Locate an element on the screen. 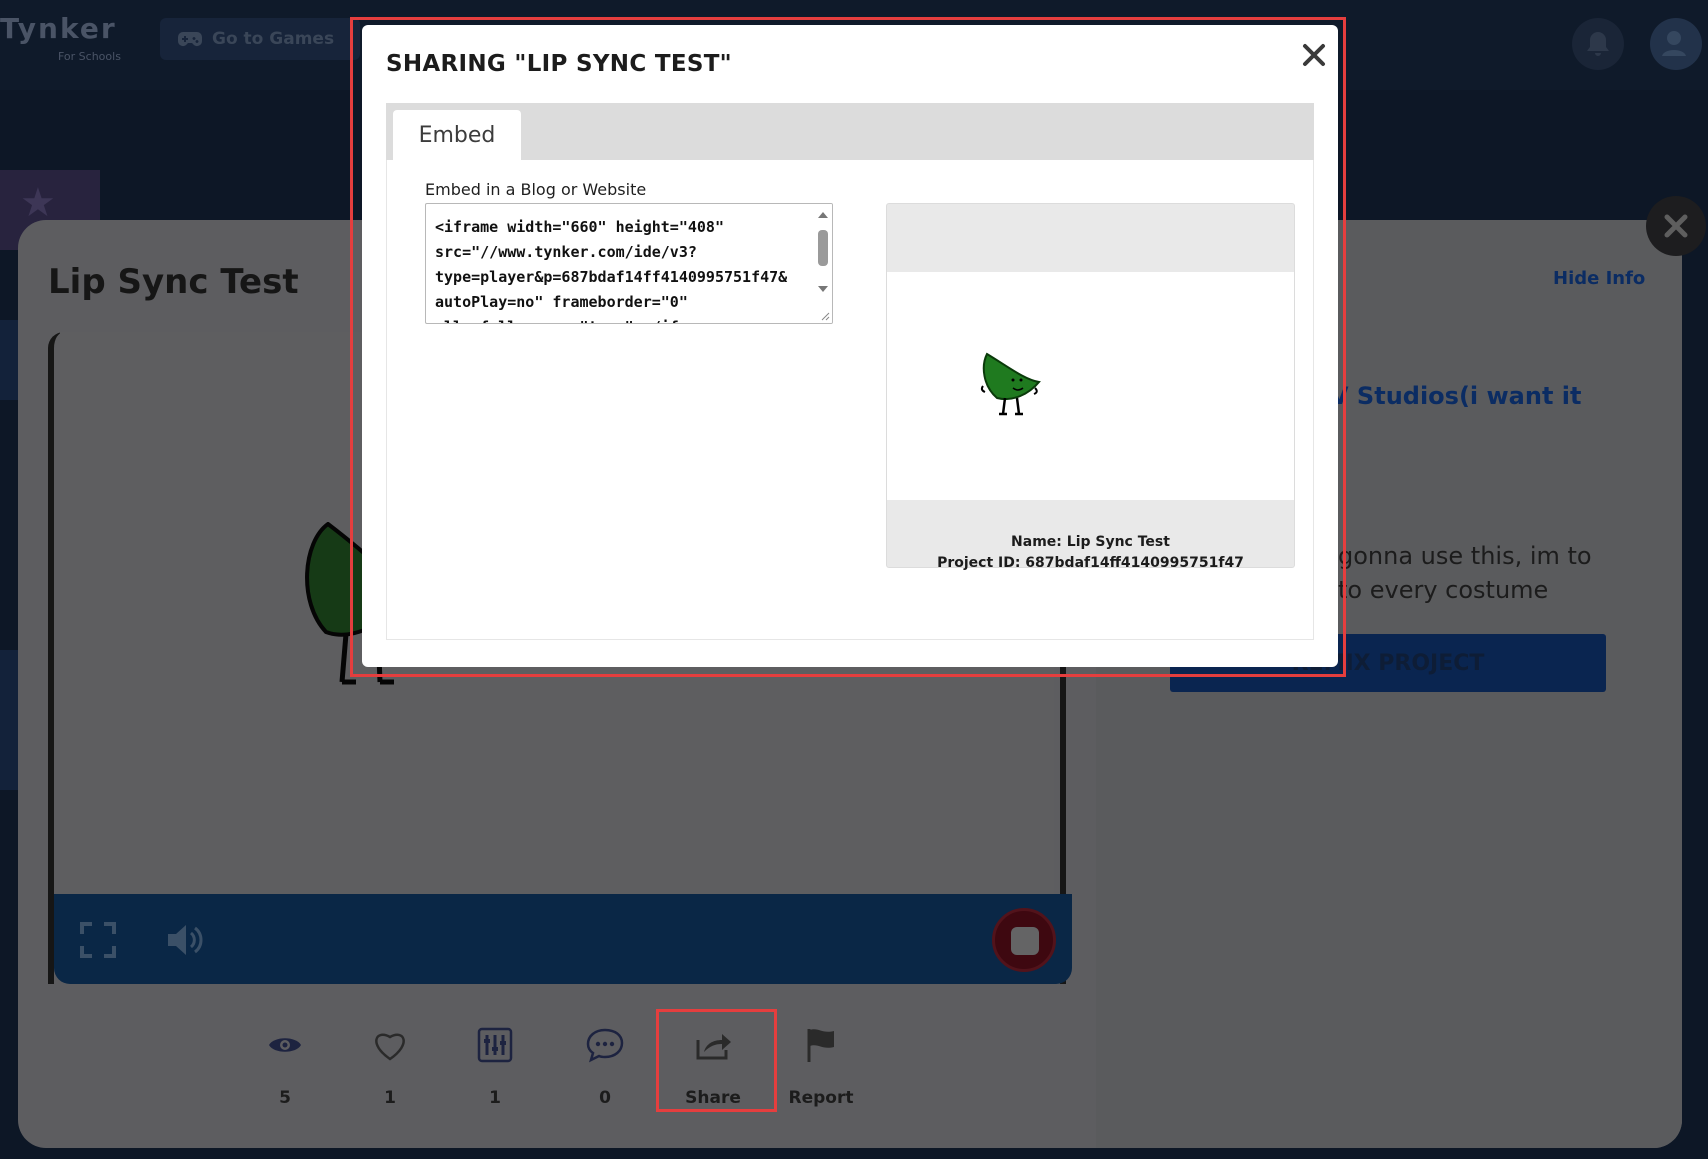  scroll-up-icon is located at coordinates (823, 215).